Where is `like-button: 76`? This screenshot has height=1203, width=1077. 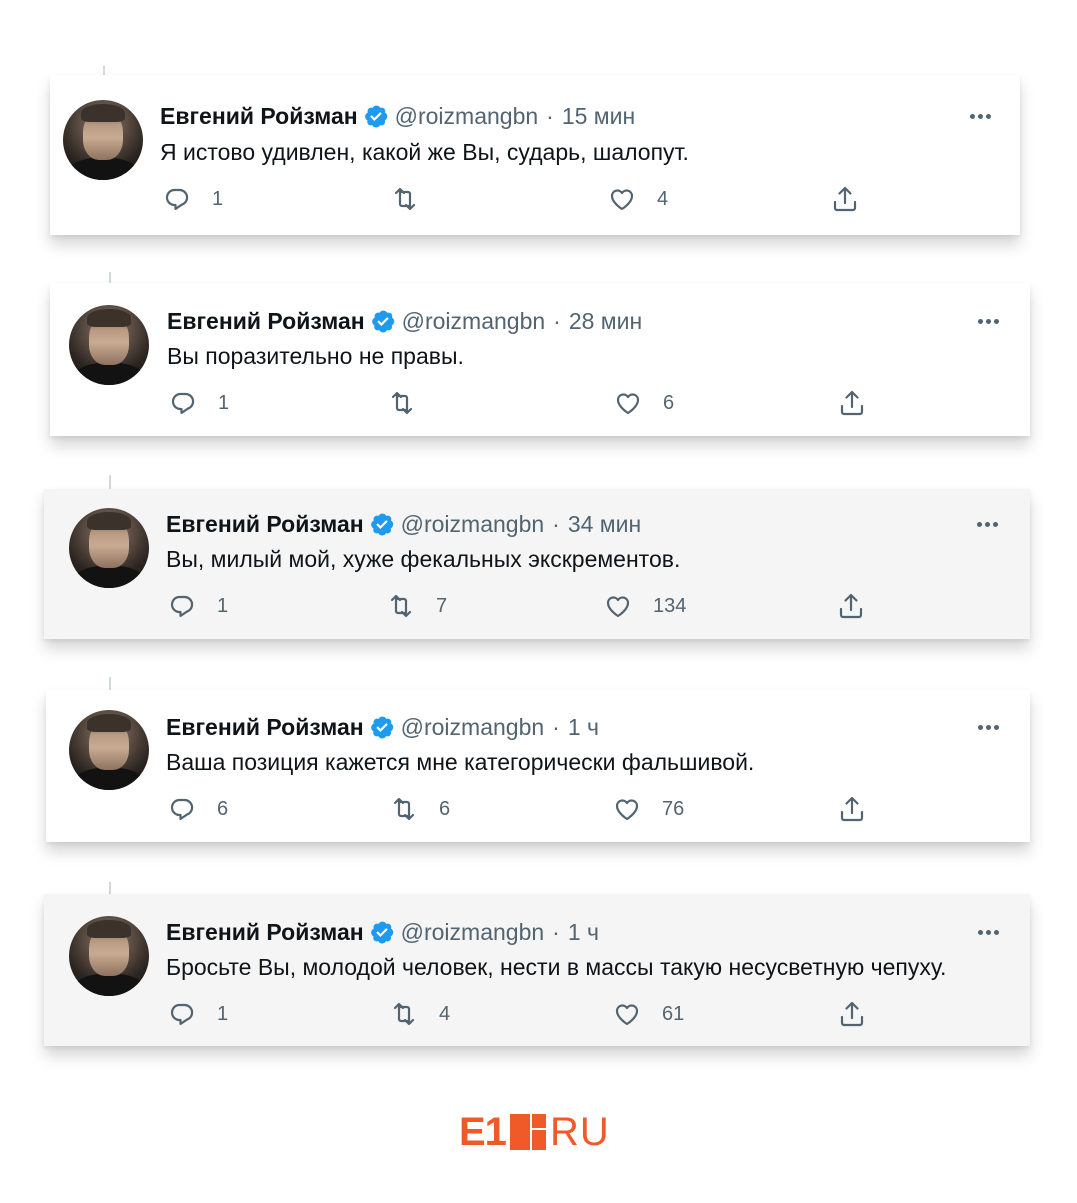
like-button: 76 is located at coordinates (648, 809).